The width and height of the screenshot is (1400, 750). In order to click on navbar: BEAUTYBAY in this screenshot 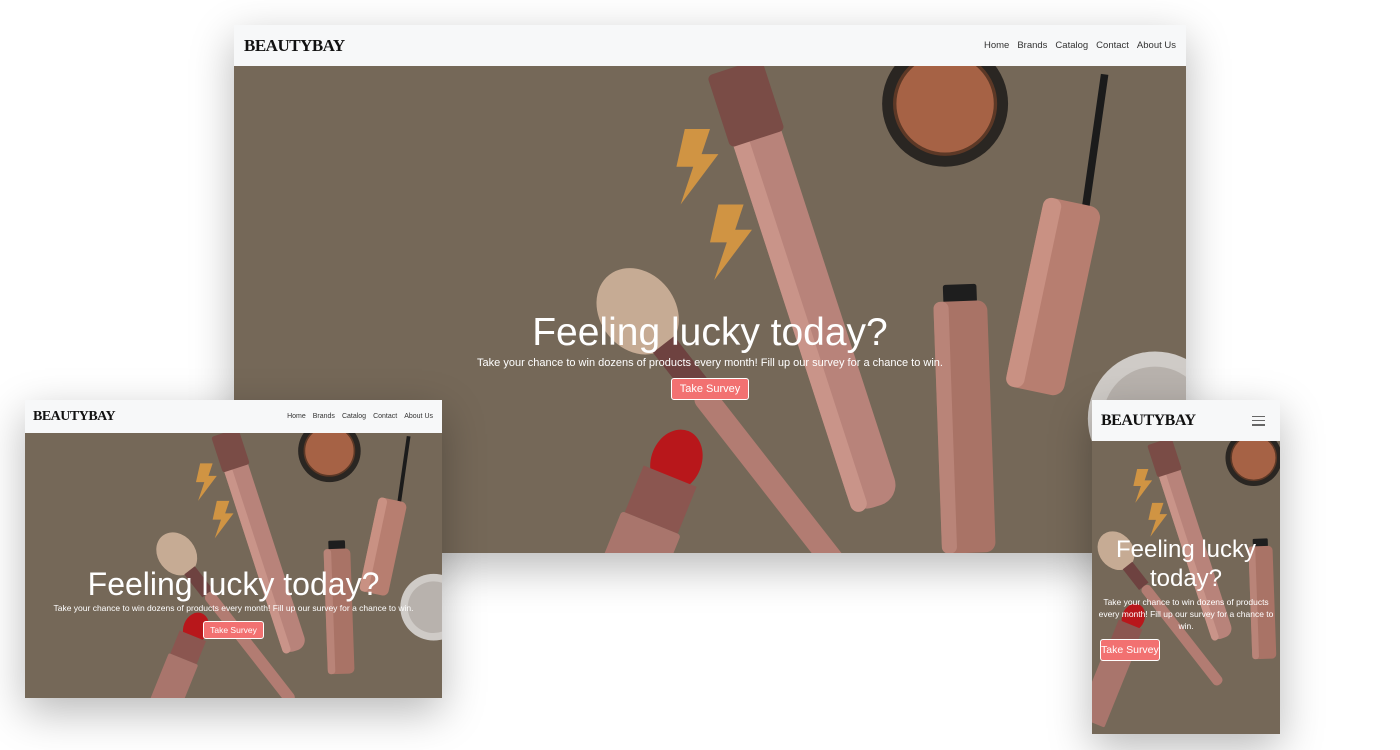, I will do `click(1186, 420)`.